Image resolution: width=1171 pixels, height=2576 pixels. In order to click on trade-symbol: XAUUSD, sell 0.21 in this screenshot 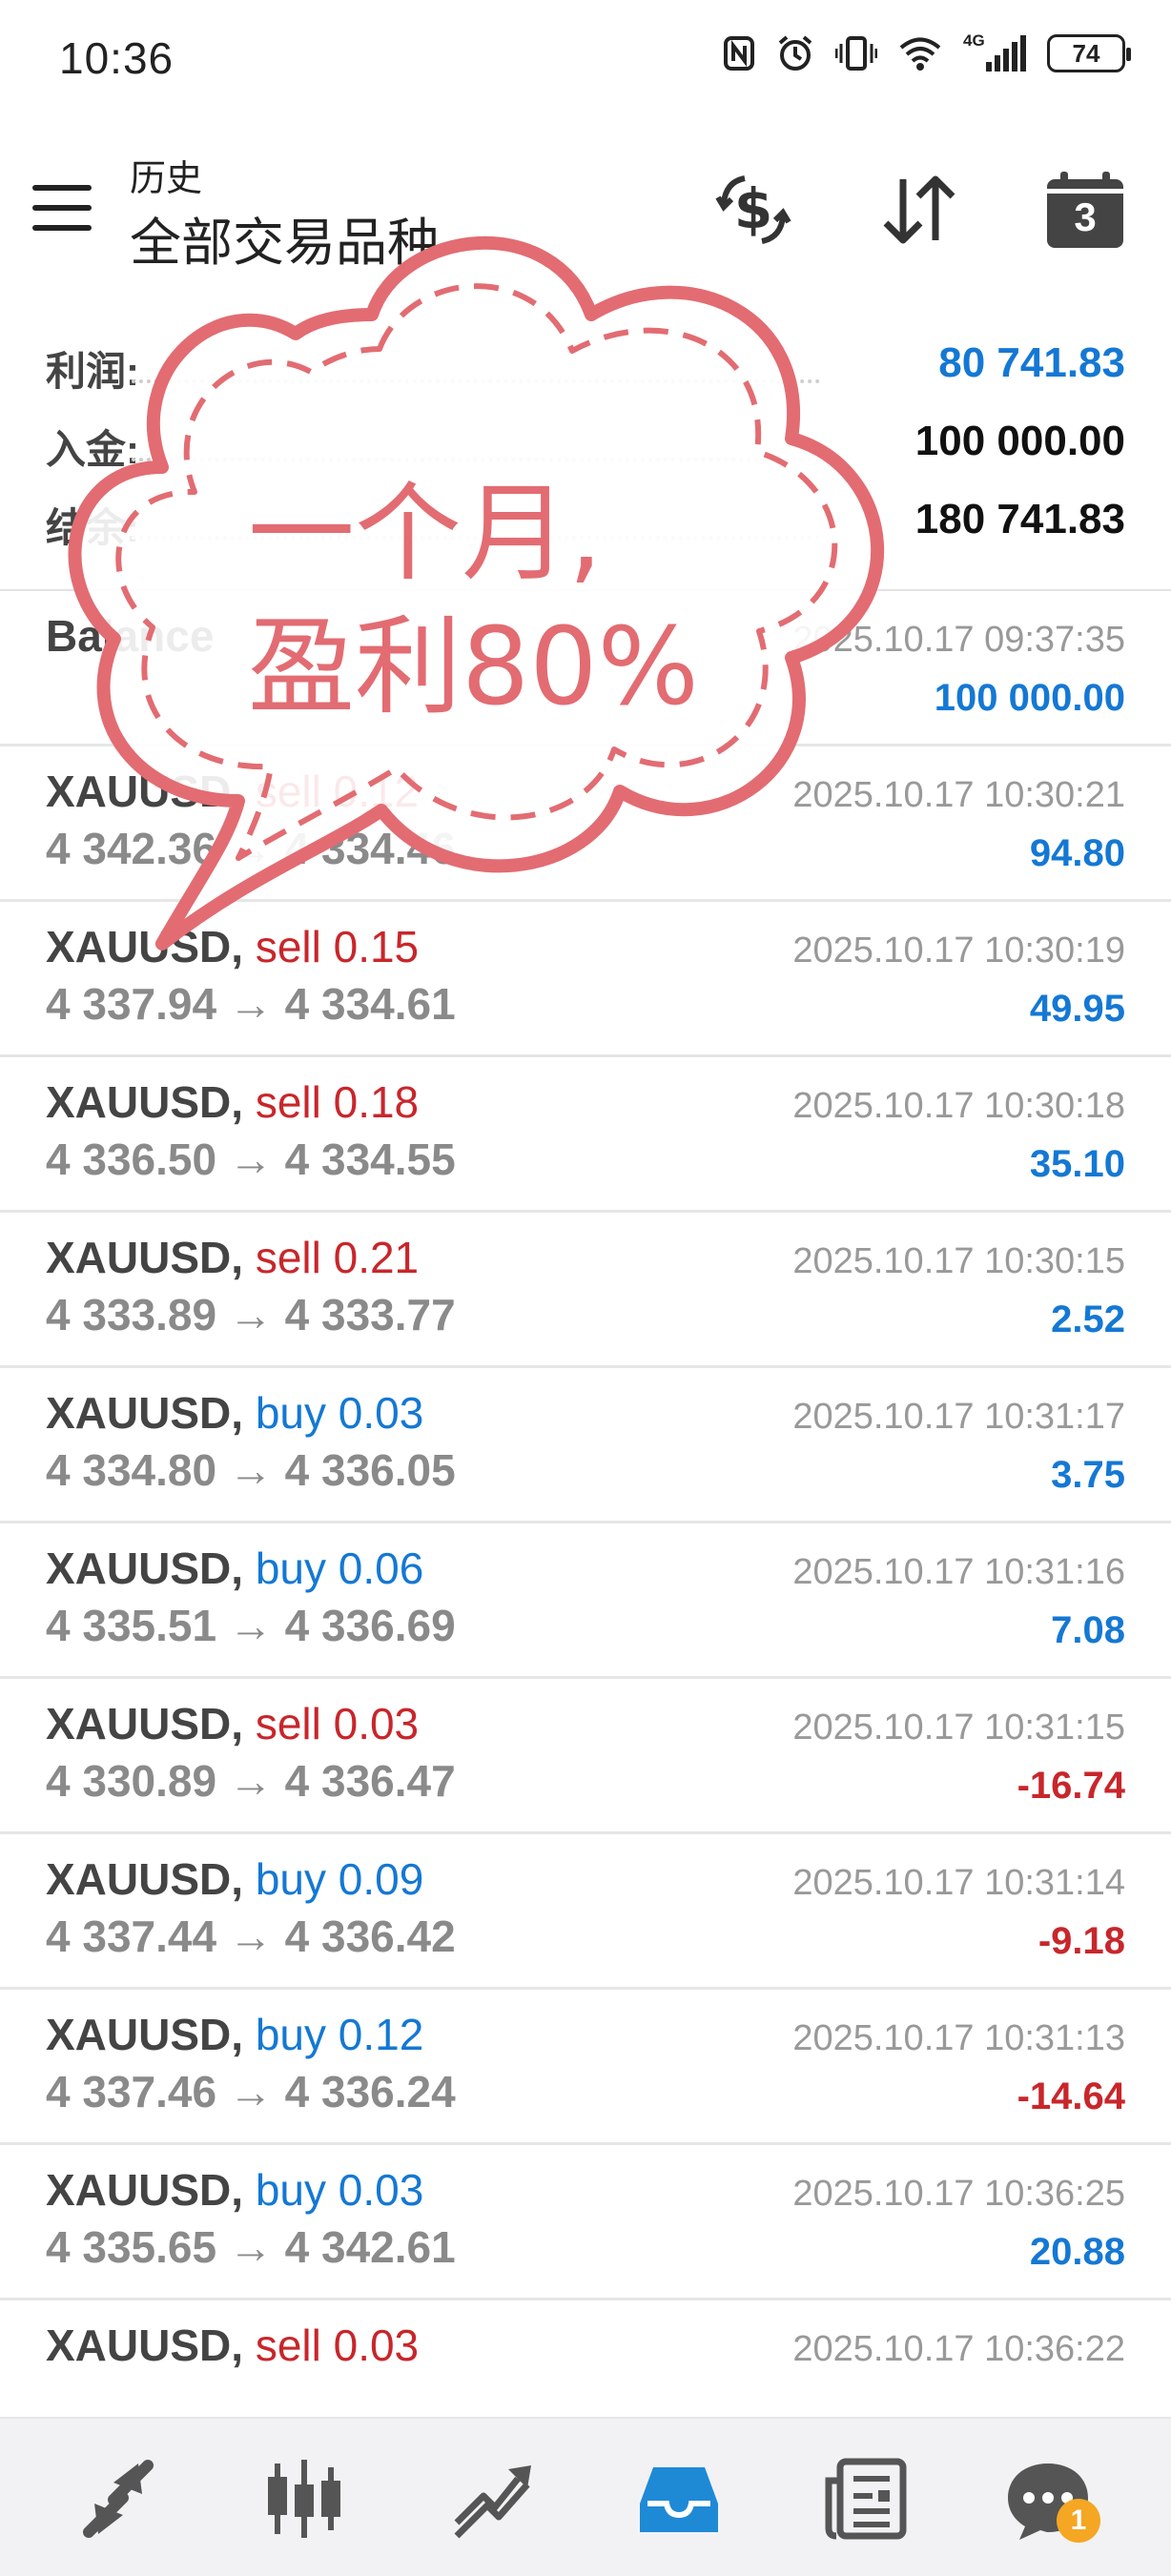, I will do `click(232, 1257)`.